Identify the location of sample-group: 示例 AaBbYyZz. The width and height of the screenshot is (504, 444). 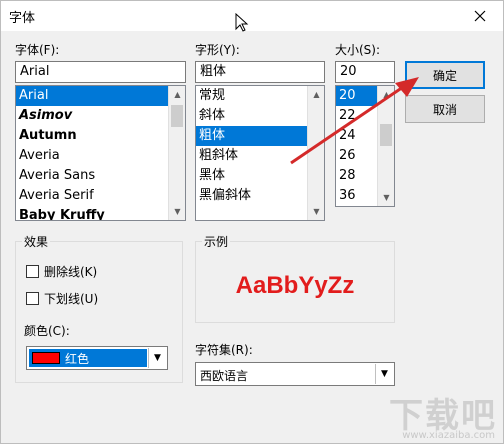
(295, 278).